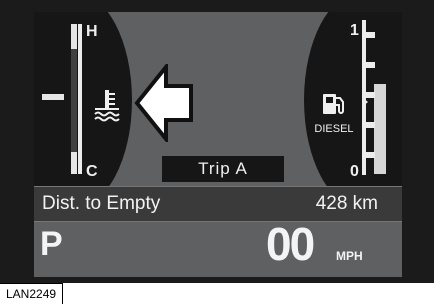 This screenshot has width=434, height=304. What do you see at coordinates (74, 163) in the screenshot?
I see `temperature-gauge-cold-segment` at bounding box center [74, 163].